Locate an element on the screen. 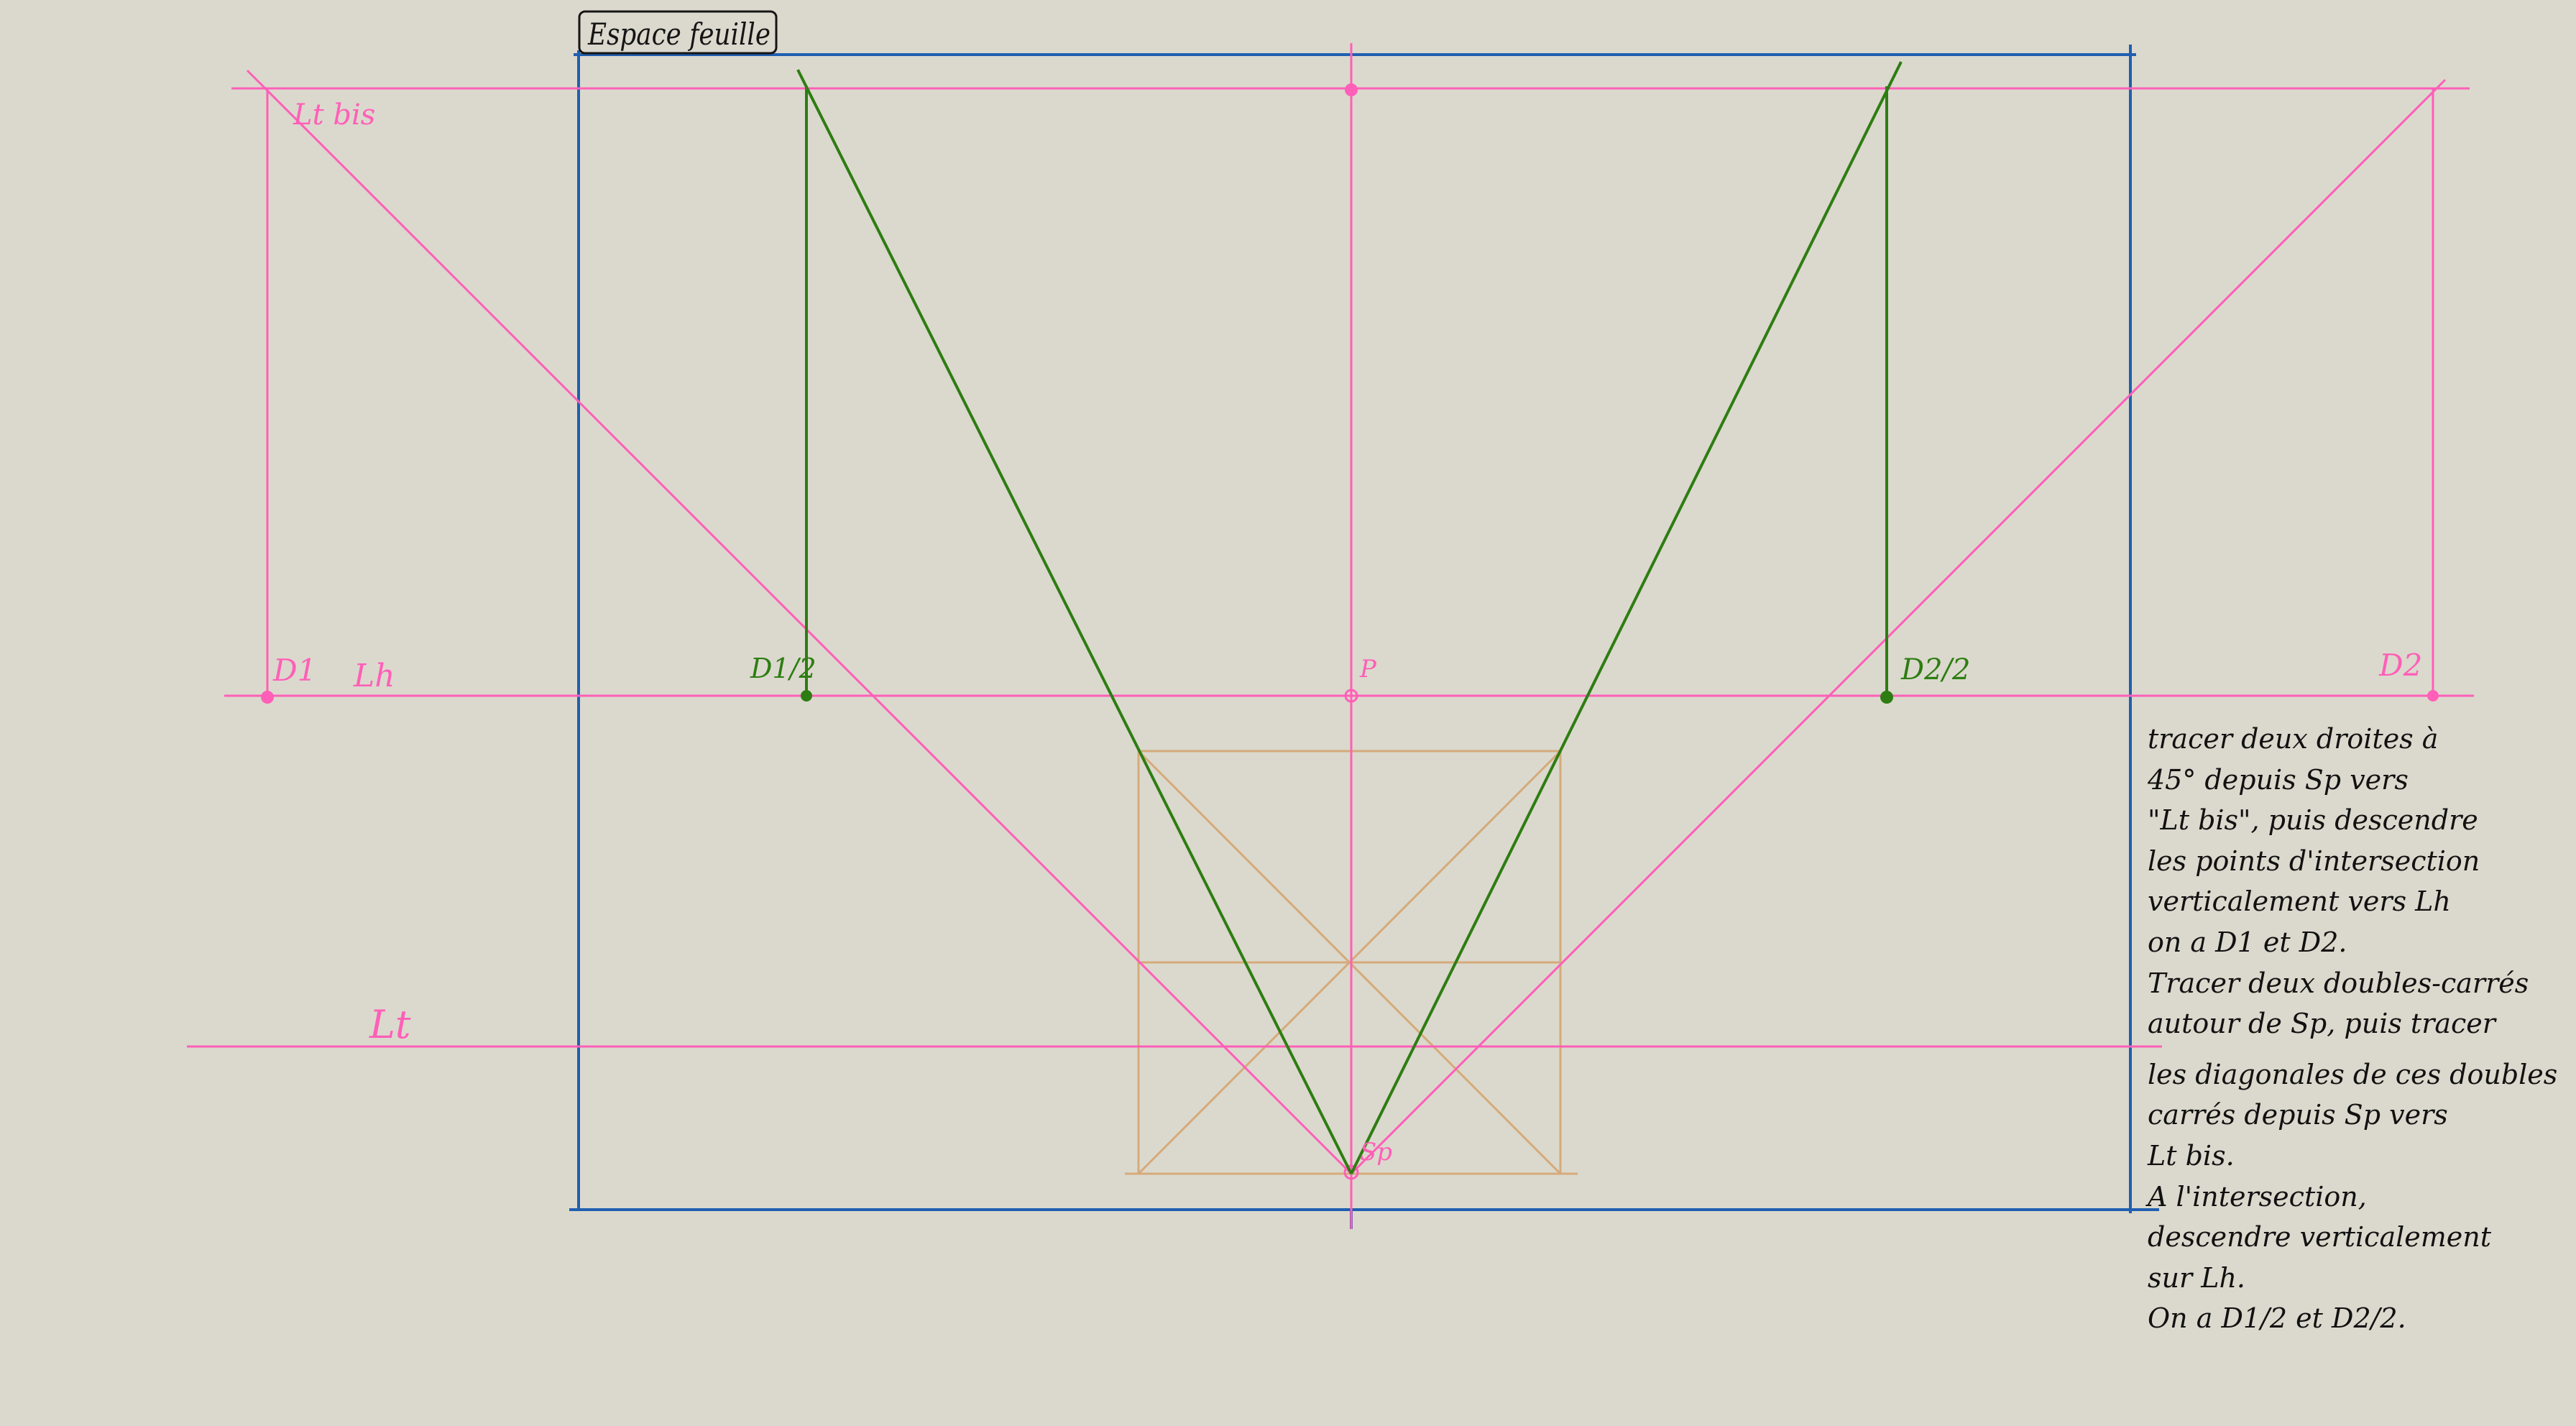  note-line: carrés depuis Sp vers is located at coordinates (2298, 1115).